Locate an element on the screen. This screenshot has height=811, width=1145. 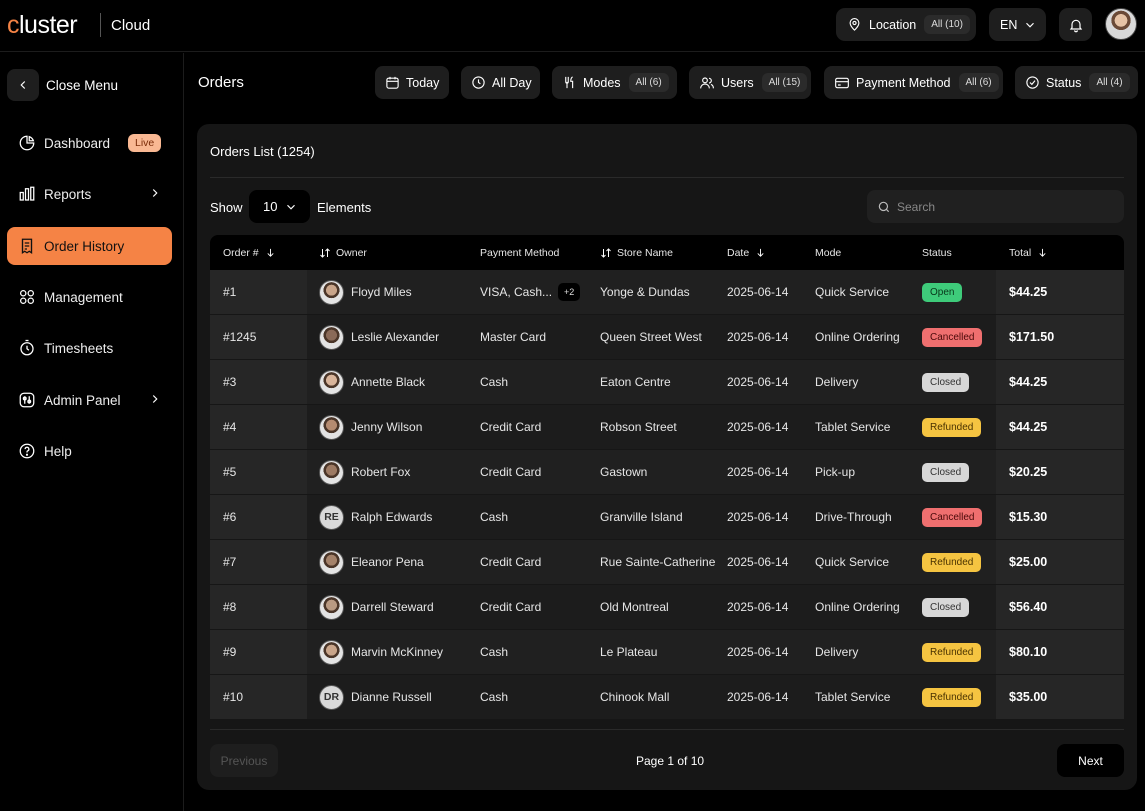
sidebar-item-admin-panel: Admin Panel is located at coordinates (89, 400).